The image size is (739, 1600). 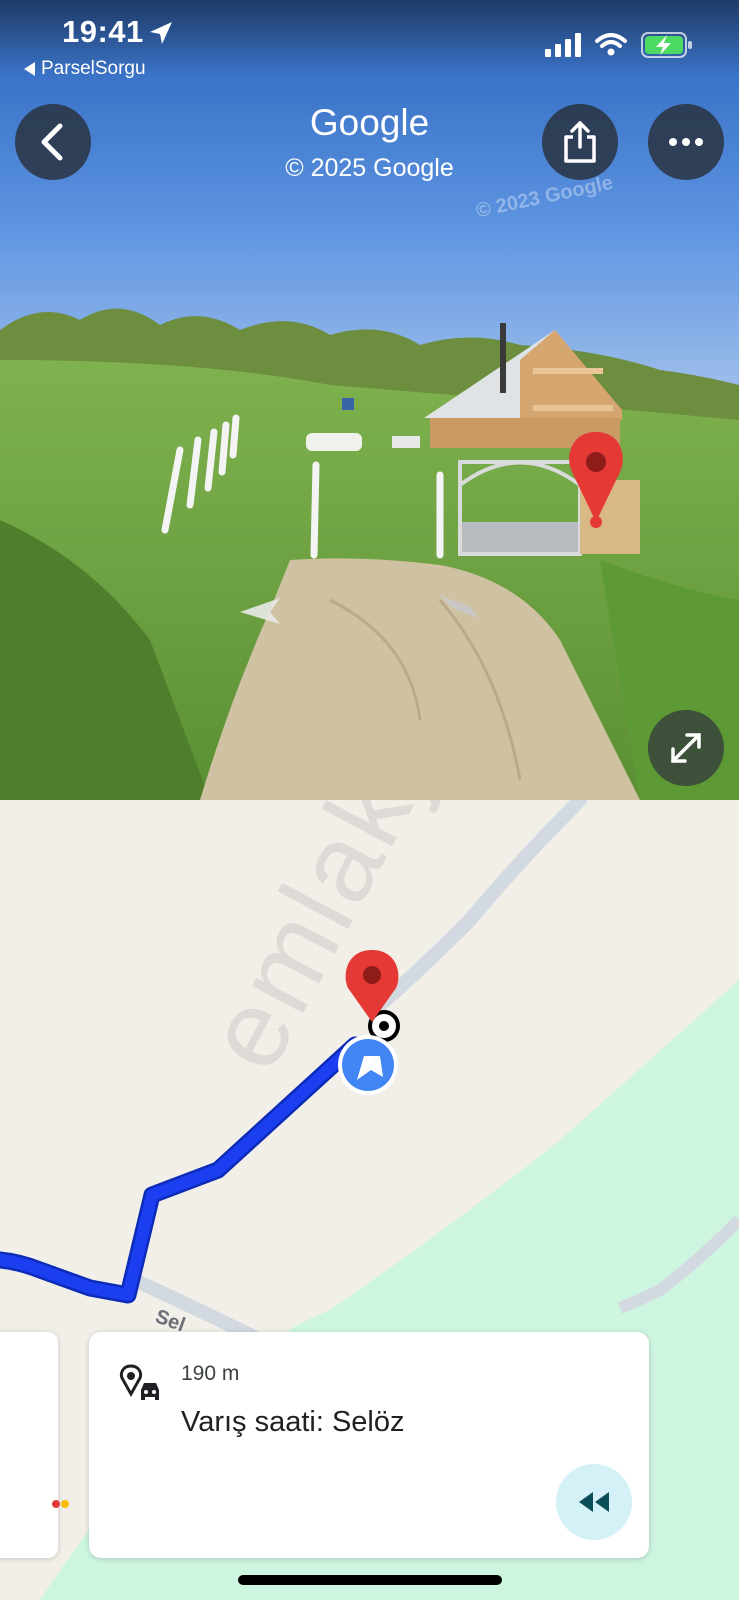 I want to click on back-app-label: ParselSorgu, so click(x=93, y=68).